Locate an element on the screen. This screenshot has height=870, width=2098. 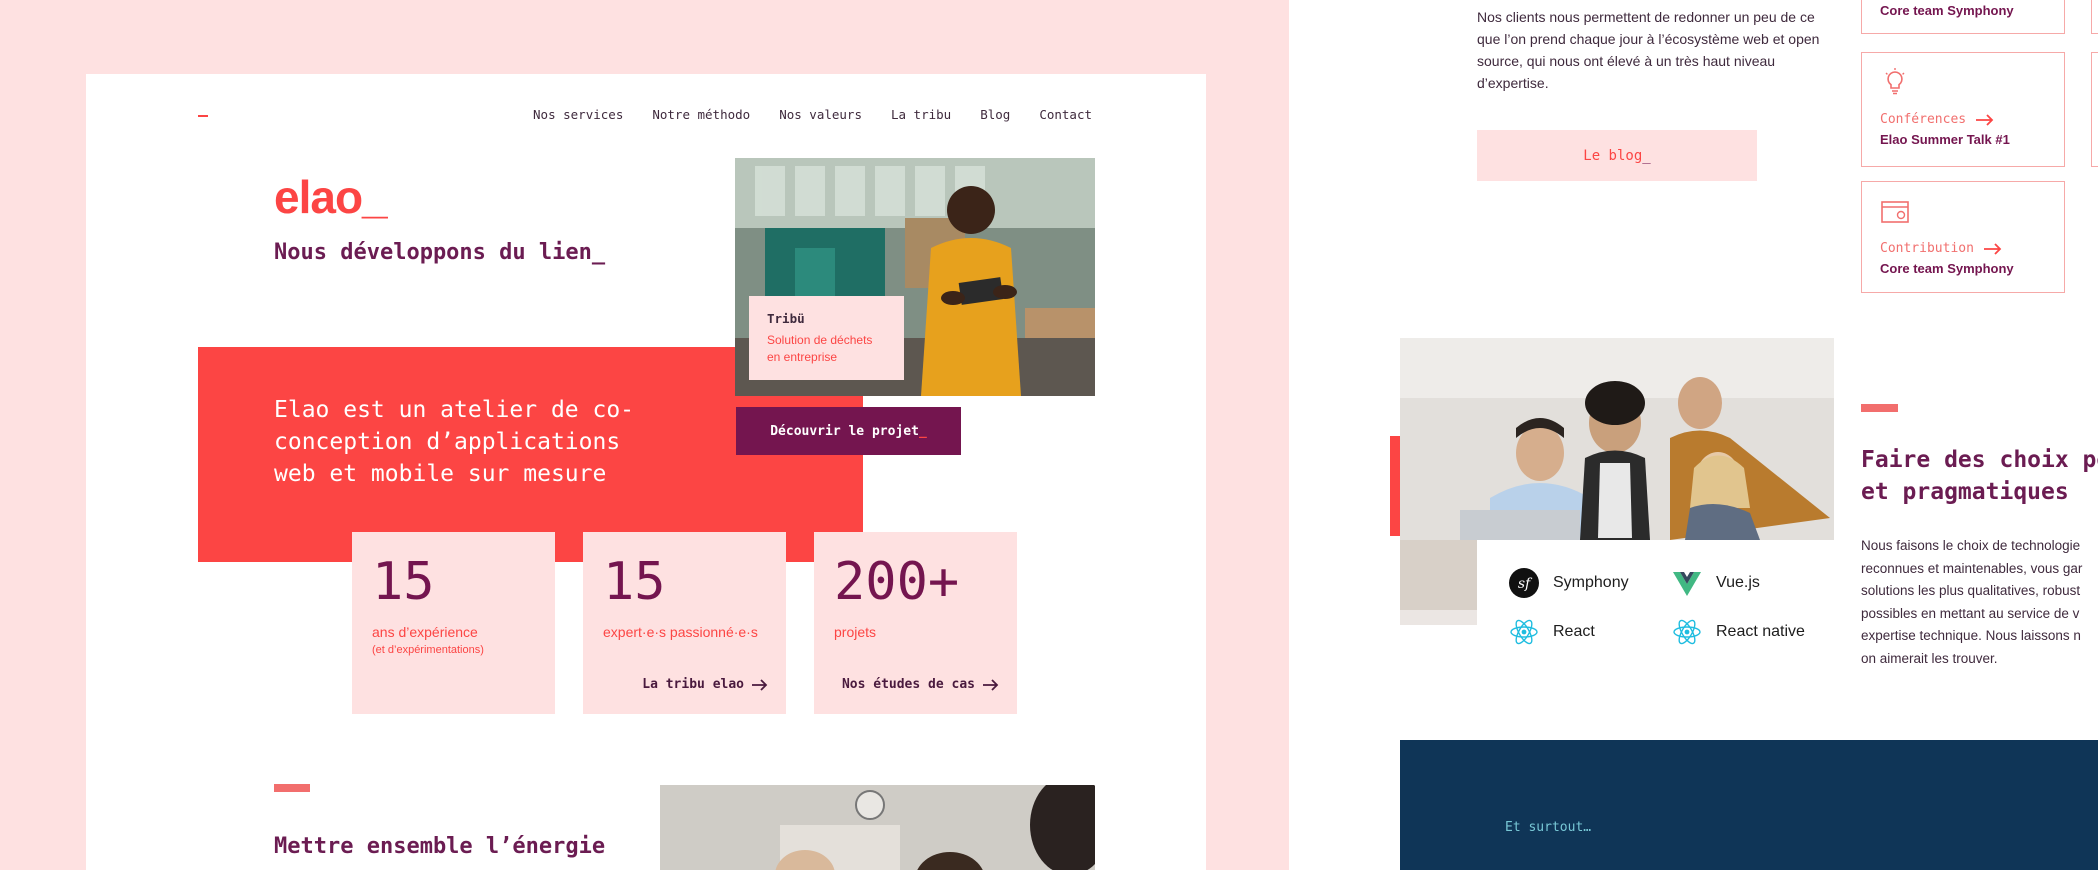
card-contribution: Contribution Core team Symphony is located at coordinates (1963, 237).